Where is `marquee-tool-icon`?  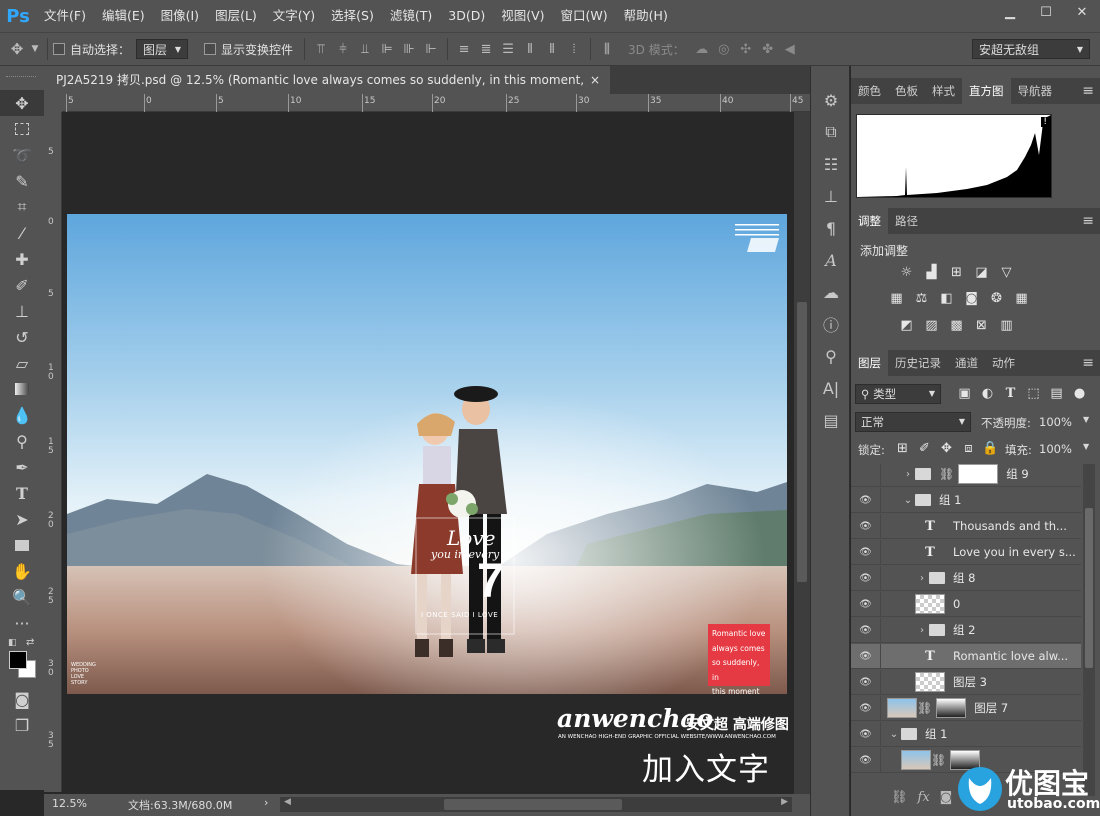
marquee-tool-icon is located at coordinates (22, 129).